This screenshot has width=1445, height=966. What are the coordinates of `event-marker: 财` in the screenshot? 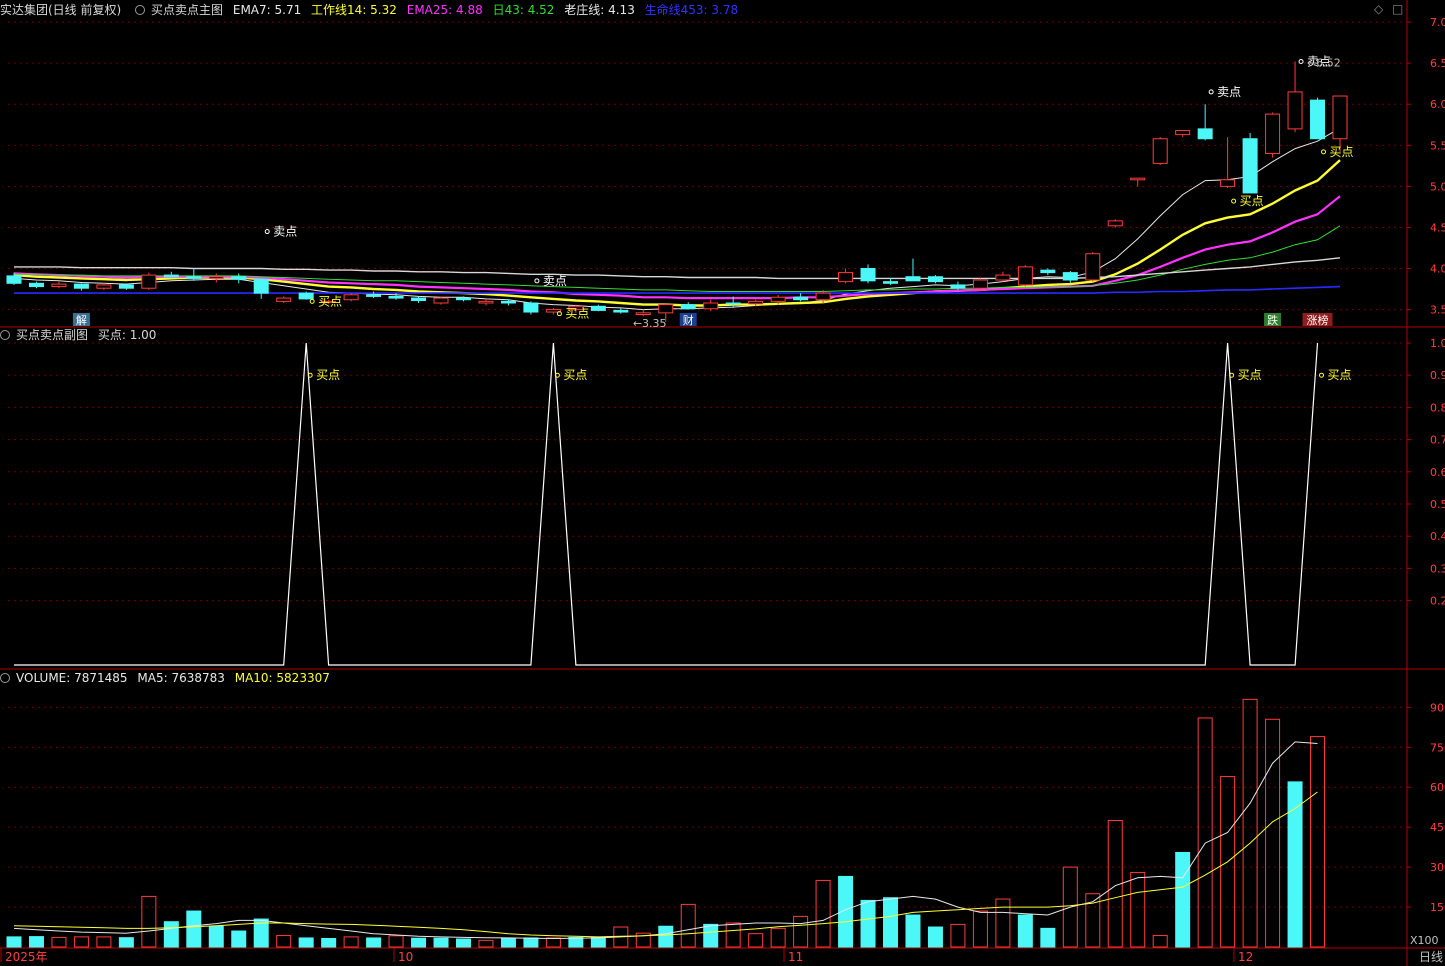 It's located at (688, 320).